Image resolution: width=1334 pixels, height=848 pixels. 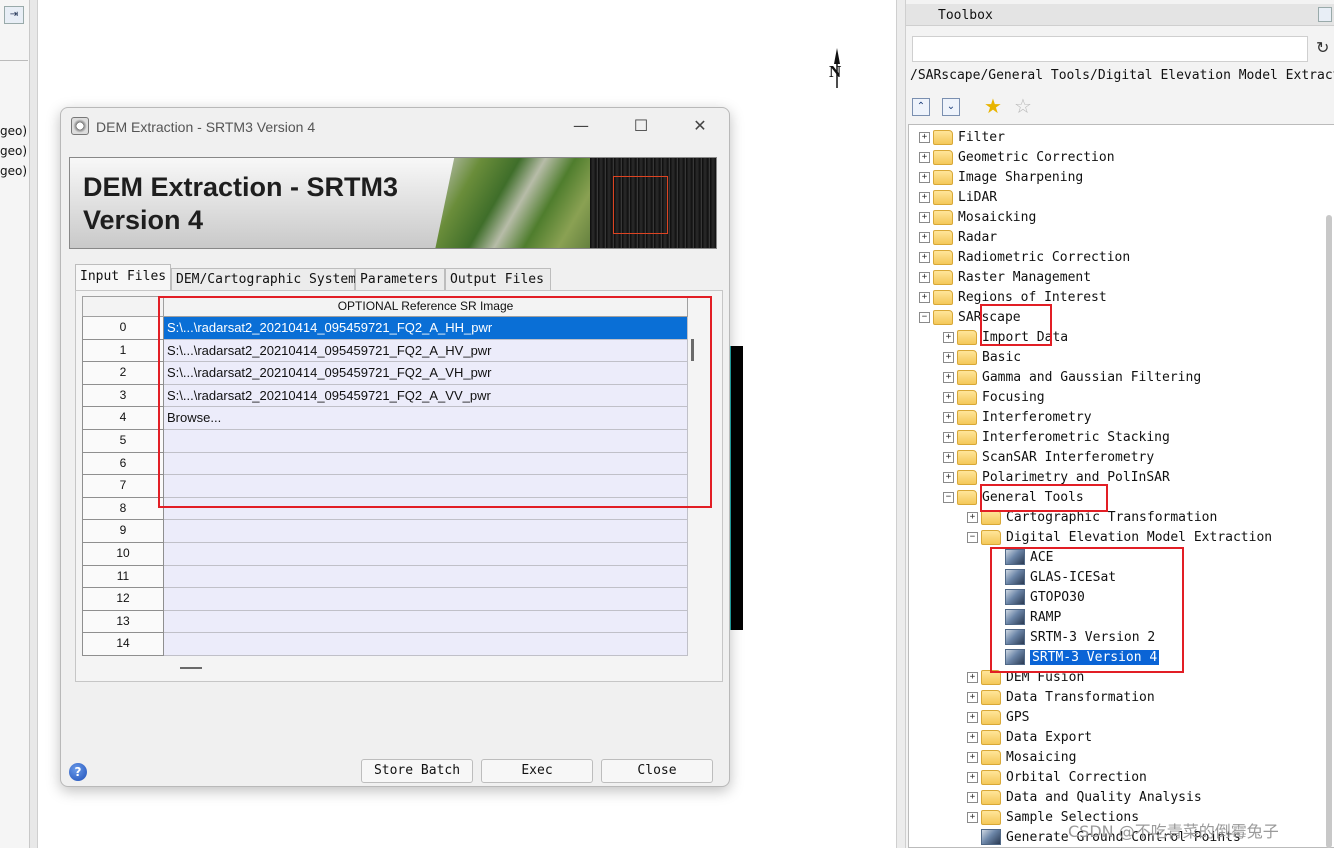 I want to click on tree-item: + Radiometric Correction, so click(x=1024, y=257).